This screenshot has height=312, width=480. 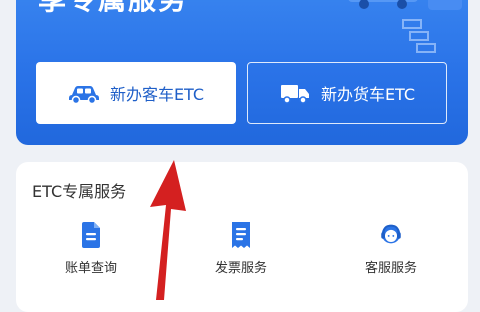 I want to click on bill-query-label: 账单查询, so click(x=90, y=268).